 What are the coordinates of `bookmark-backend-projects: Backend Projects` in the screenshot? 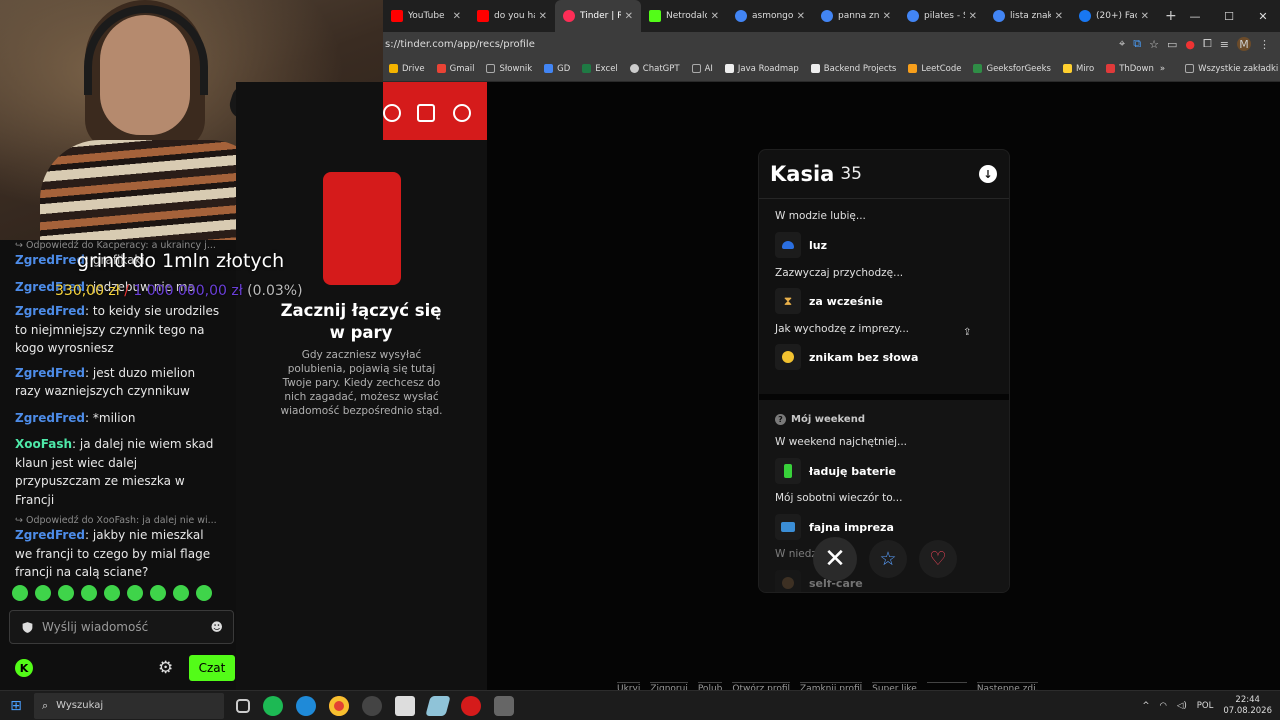 It's located at (854, 69).